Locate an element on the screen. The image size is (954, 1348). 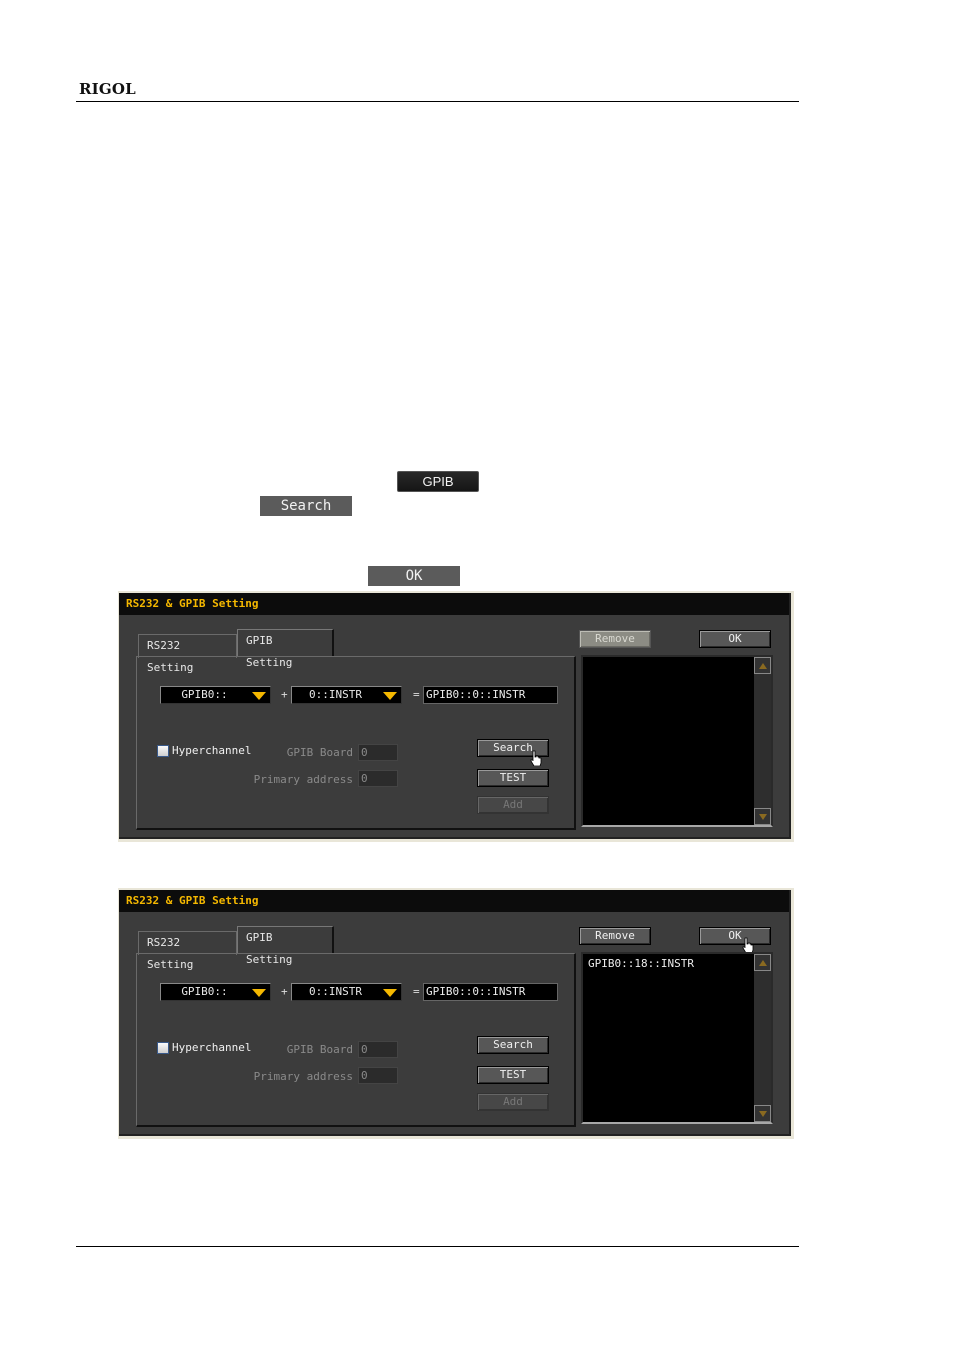
brand-logo-text: RIGOL is located at coordinates (107, 89).